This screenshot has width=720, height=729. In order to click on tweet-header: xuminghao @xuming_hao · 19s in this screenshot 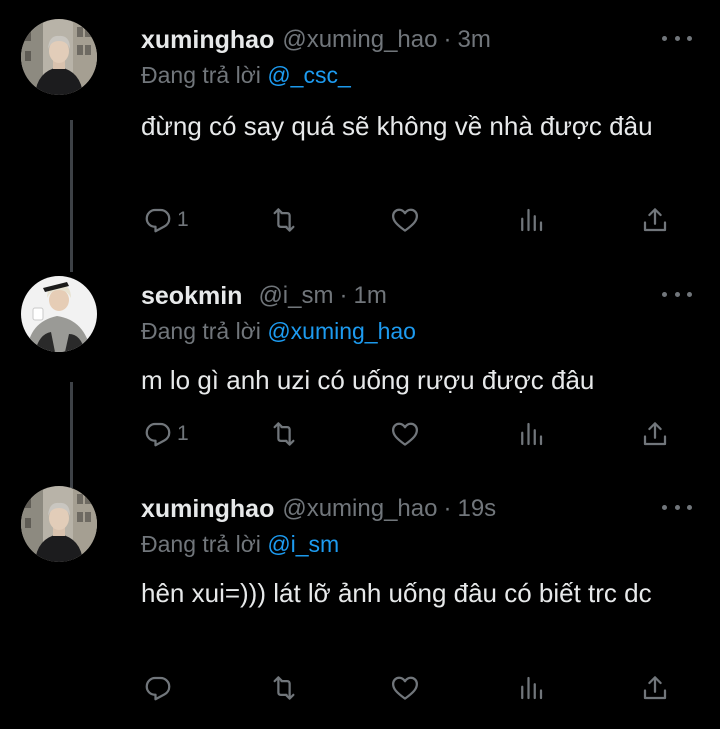, I will do `click(318, 509)`.